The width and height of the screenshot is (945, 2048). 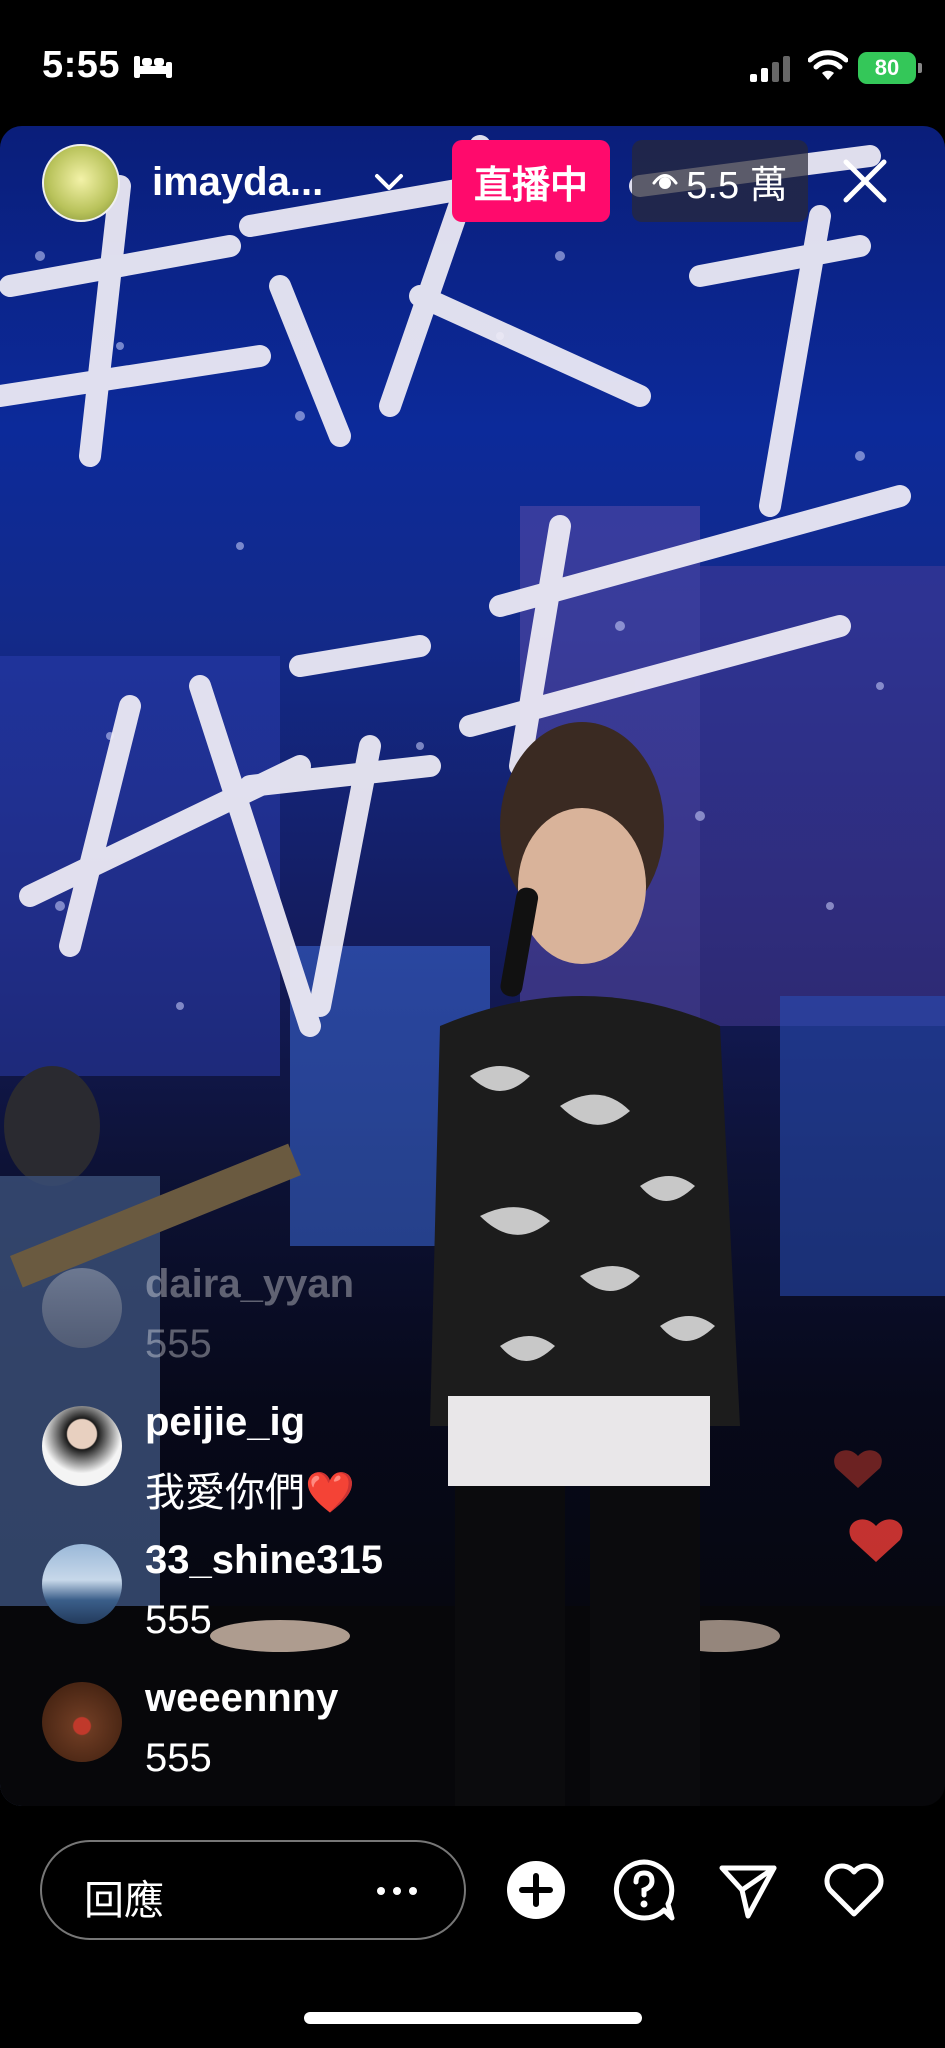 I want to click on comment-username: peijie_ig, so click(x=225, y=1422).